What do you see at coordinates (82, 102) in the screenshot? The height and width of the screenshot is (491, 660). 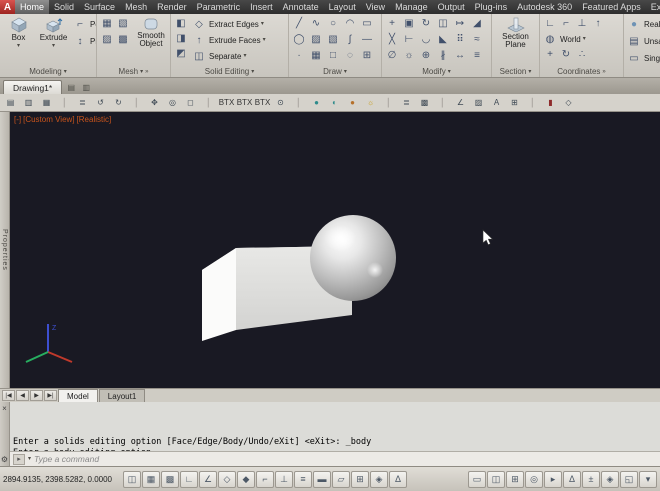 I see `plot-icon: ≣` at bounding box center [82, 102].